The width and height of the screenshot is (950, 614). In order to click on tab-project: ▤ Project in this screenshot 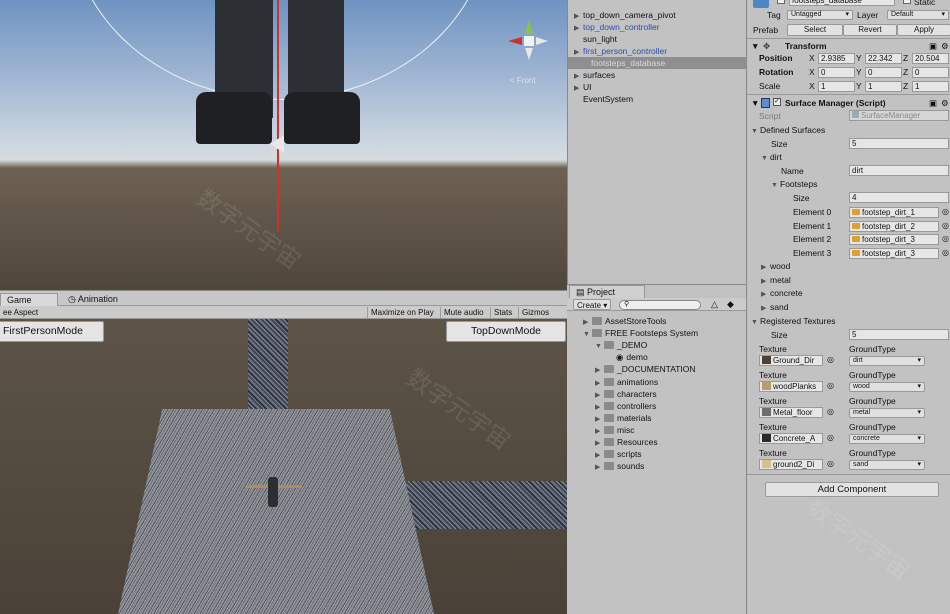, I will do `click(607, 292)`.